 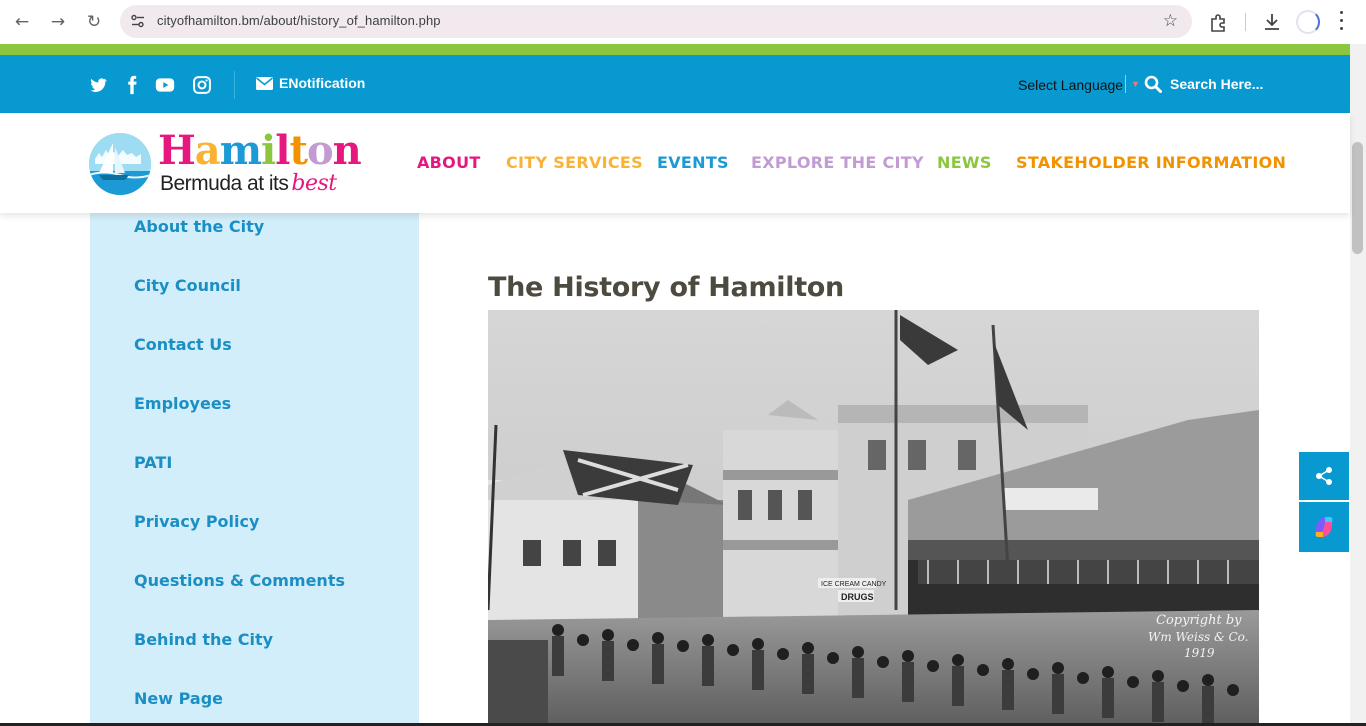 I want to click on logo-tagline: Bermuda at its best, so click(x=248, y=183).